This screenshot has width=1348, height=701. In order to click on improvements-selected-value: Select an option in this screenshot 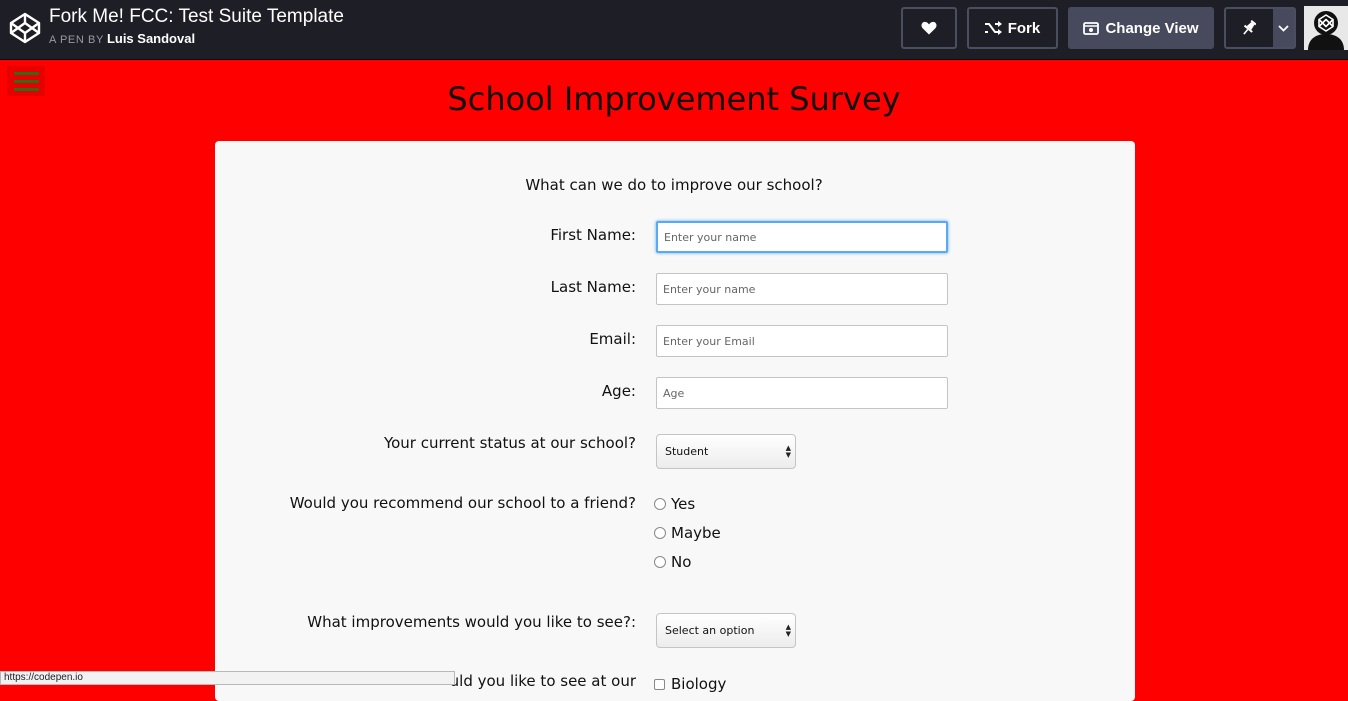, I will do `click(710, 630)`.